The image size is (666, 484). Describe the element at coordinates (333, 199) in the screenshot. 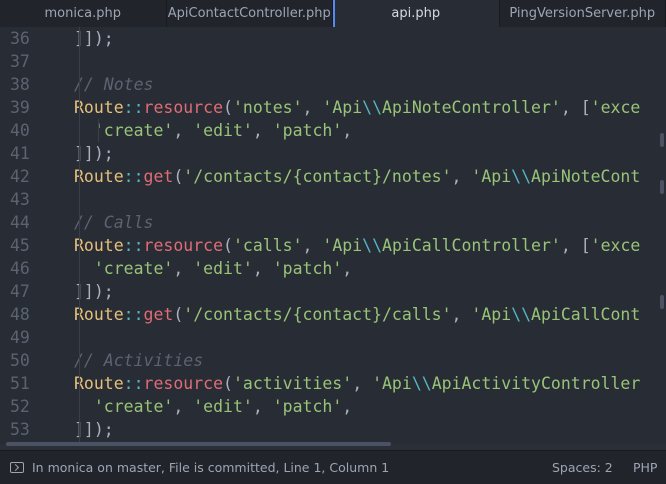

I see `code-line: 43` at that location.